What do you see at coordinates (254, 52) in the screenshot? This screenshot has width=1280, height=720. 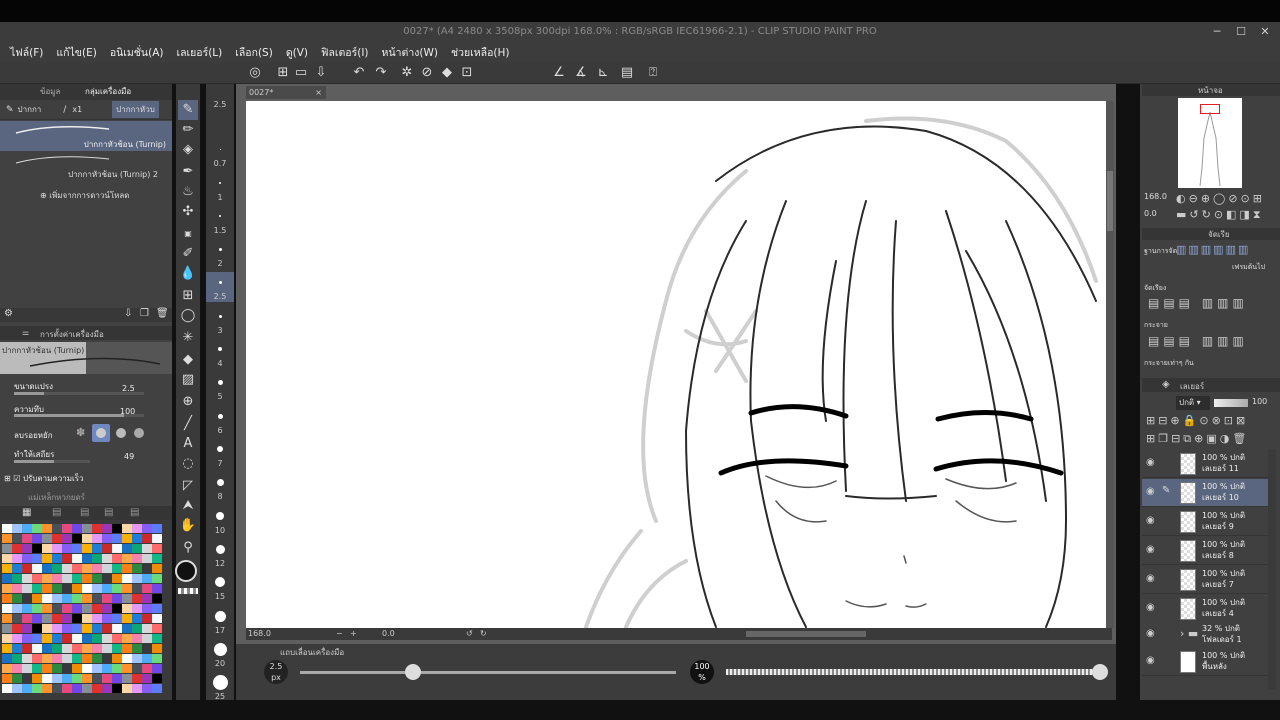 I see `menu-select: เลือก(S)` at bounding box center [254, 52].